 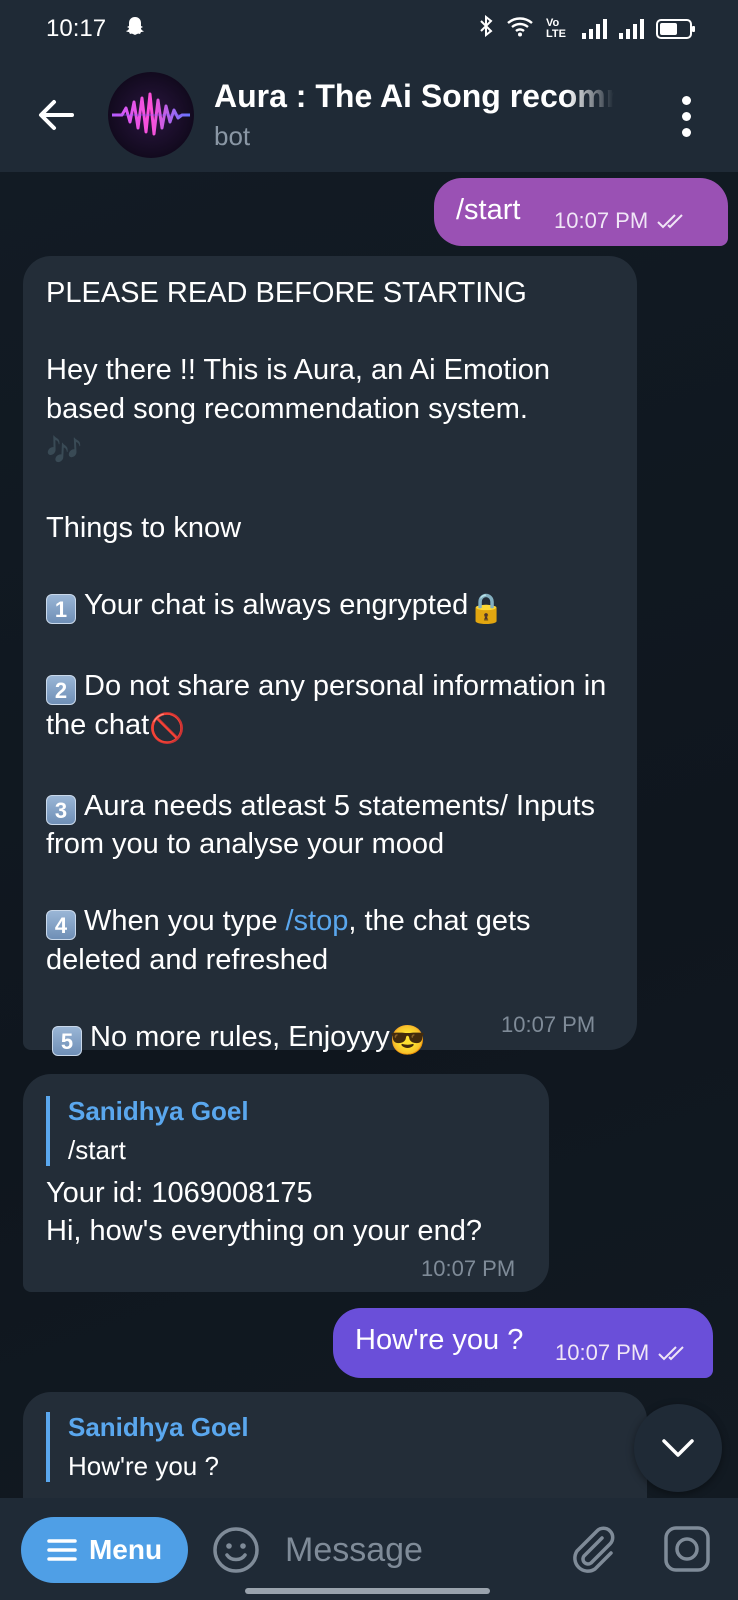 I want to click on avatar, so click(x=151, y=115).